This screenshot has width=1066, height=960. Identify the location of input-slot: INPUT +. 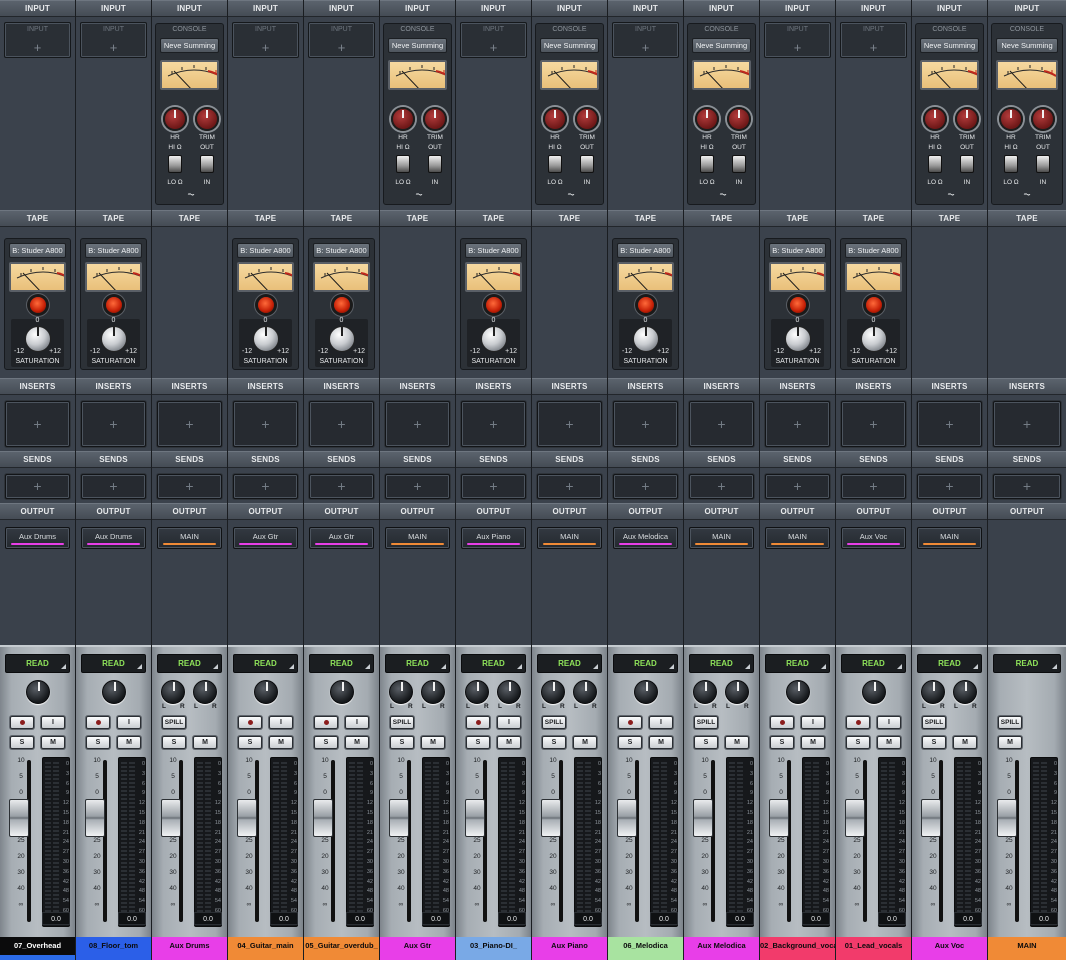
(493, 40).